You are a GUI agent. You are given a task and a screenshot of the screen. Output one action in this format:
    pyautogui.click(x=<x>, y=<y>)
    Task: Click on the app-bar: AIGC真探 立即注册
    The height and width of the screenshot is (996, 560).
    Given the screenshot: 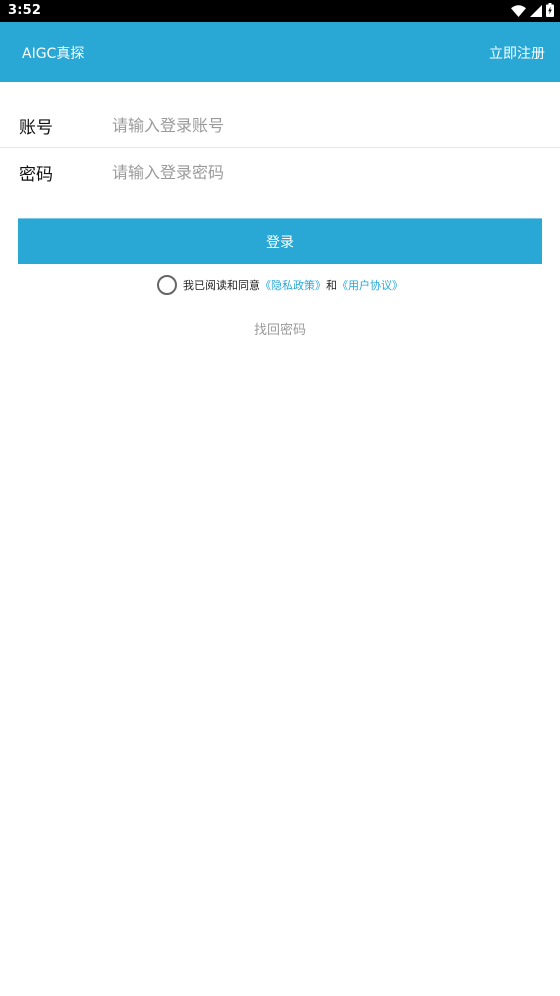 What is the action you would take?
    pyautogui.click(x=280, y=52)
    